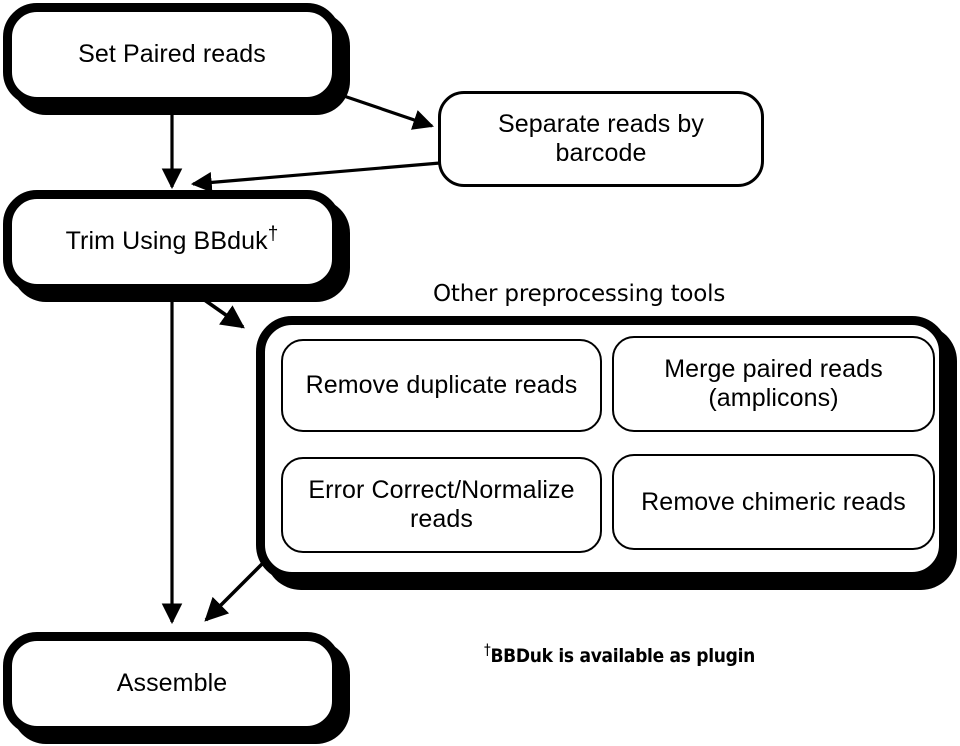  Describe the element at coordinates (219, 310) in the screenshot. I see `edge-trim-to-group` at that location.